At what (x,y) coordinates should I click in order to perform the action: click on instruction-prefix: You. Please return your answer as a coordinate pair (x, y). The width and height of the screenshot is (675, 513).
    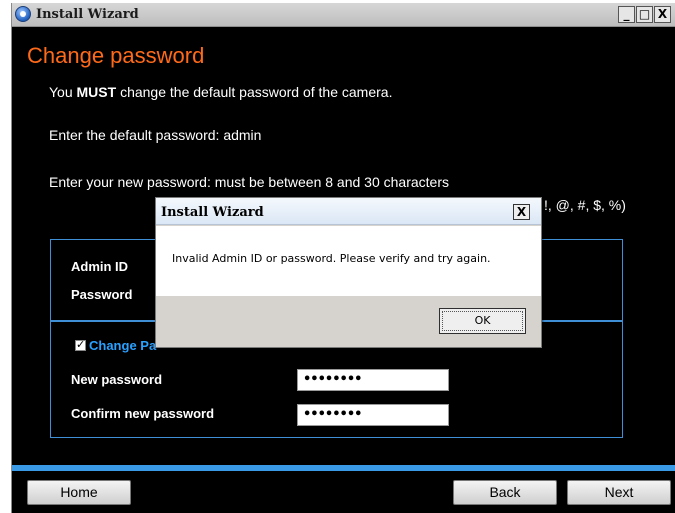
    Looking at the image, I should click on (63, 92).